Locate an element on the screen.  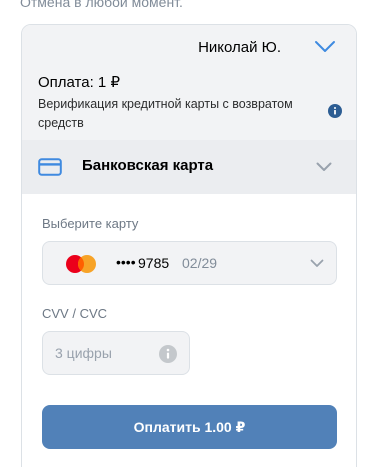
card-select: •••• 9785 02/29 is located at coordinates (189, 263).